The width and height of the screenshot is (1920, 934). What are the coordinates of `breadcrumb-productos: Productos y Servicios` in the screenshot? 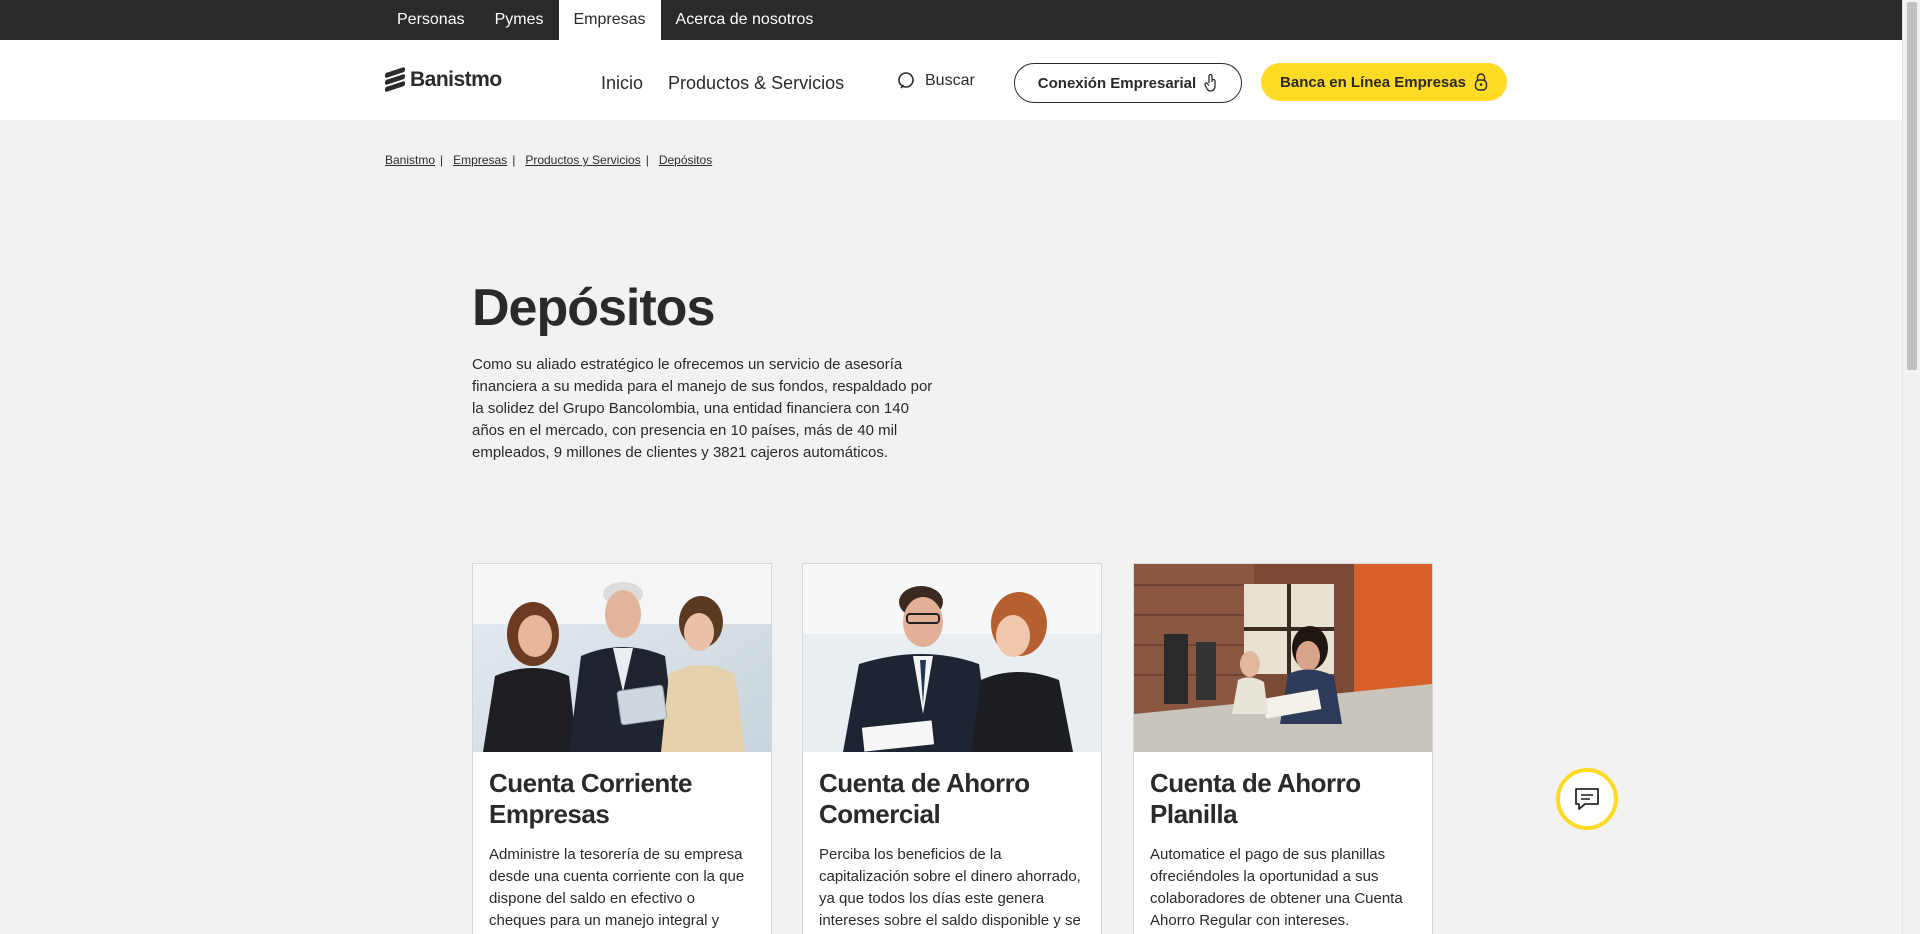 It's located at (582, 160).